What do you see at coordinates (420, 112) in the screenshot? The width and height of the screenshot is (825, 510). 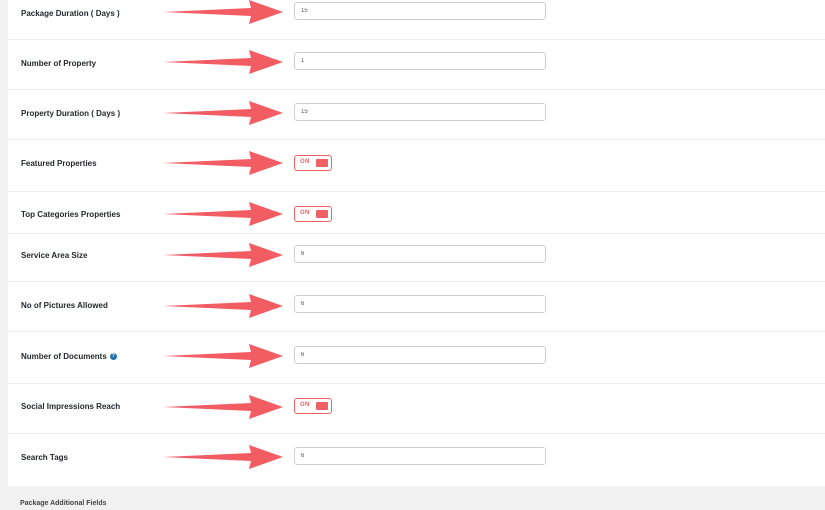 I see `property-duration-input` at bounding box center [420, 112].